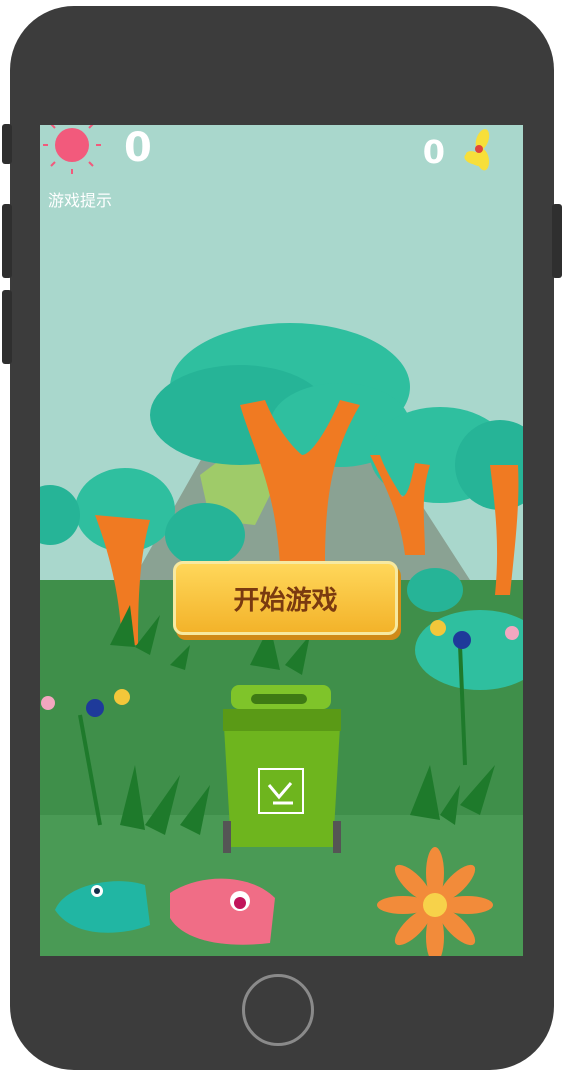  I want to click on volume-down-button, so click(7, 327).